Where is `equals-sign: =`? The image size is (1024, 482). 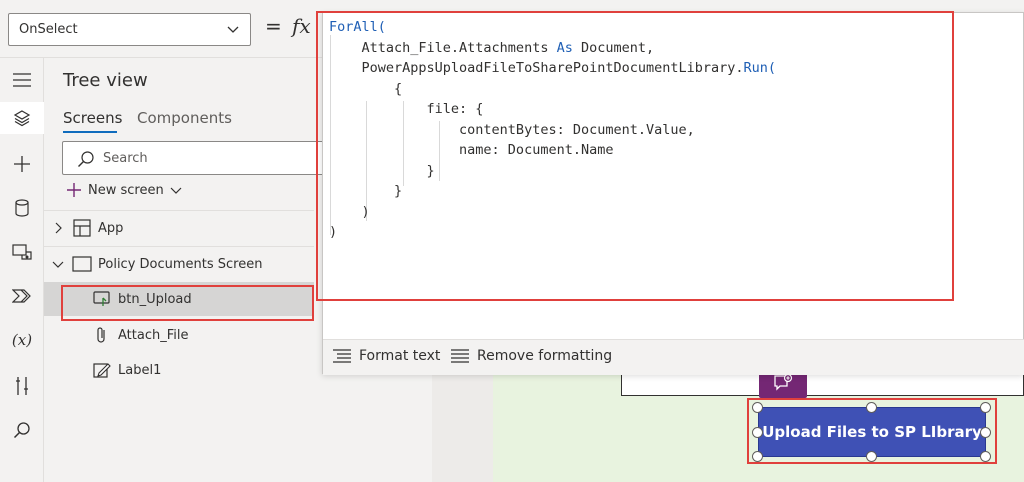
equals-sign: = is located at coordinates (273, 26).